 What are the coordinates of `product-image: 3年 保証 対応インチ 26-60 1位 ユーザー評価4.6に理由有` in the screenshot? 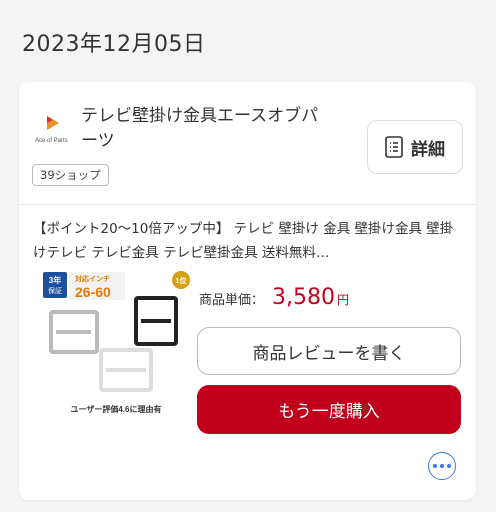 It's located at (116, 344).